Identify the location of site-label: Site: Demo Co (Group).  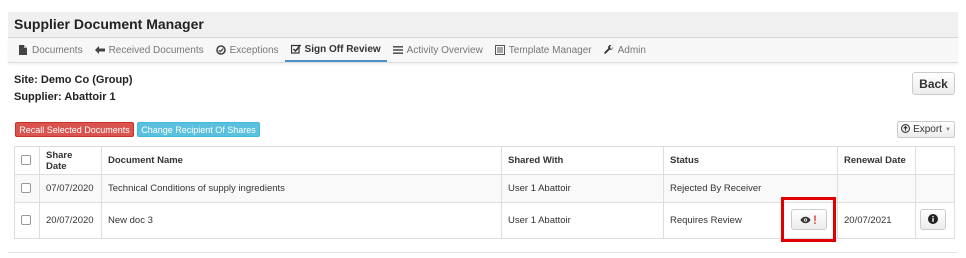
(73, 80).